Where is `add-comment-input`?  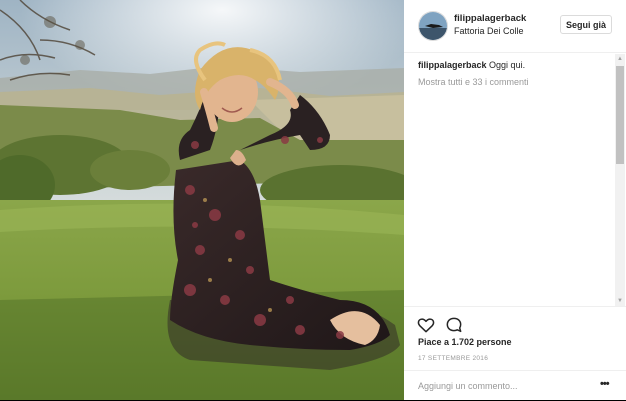
add-comment-input is located at coordinates (498, 386).